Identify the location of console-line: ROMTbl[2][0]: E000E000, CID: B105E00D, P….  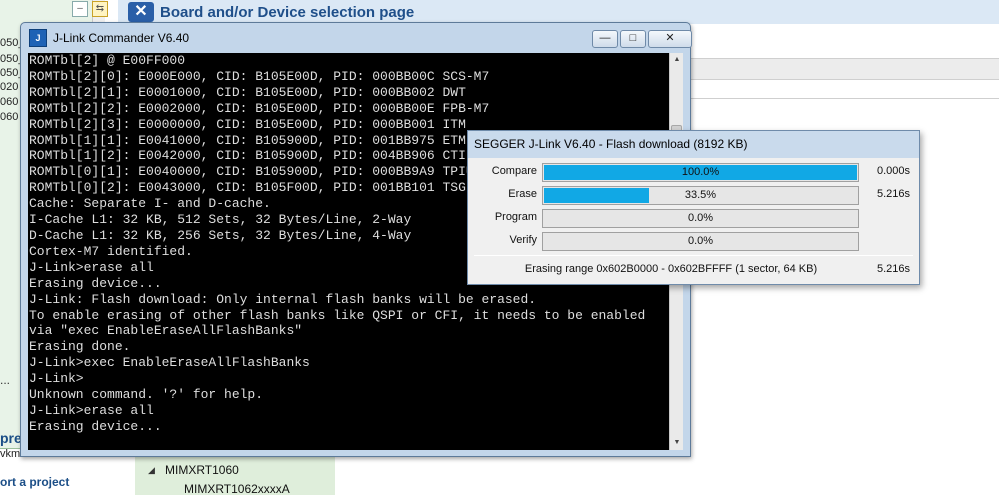
(259, 76).